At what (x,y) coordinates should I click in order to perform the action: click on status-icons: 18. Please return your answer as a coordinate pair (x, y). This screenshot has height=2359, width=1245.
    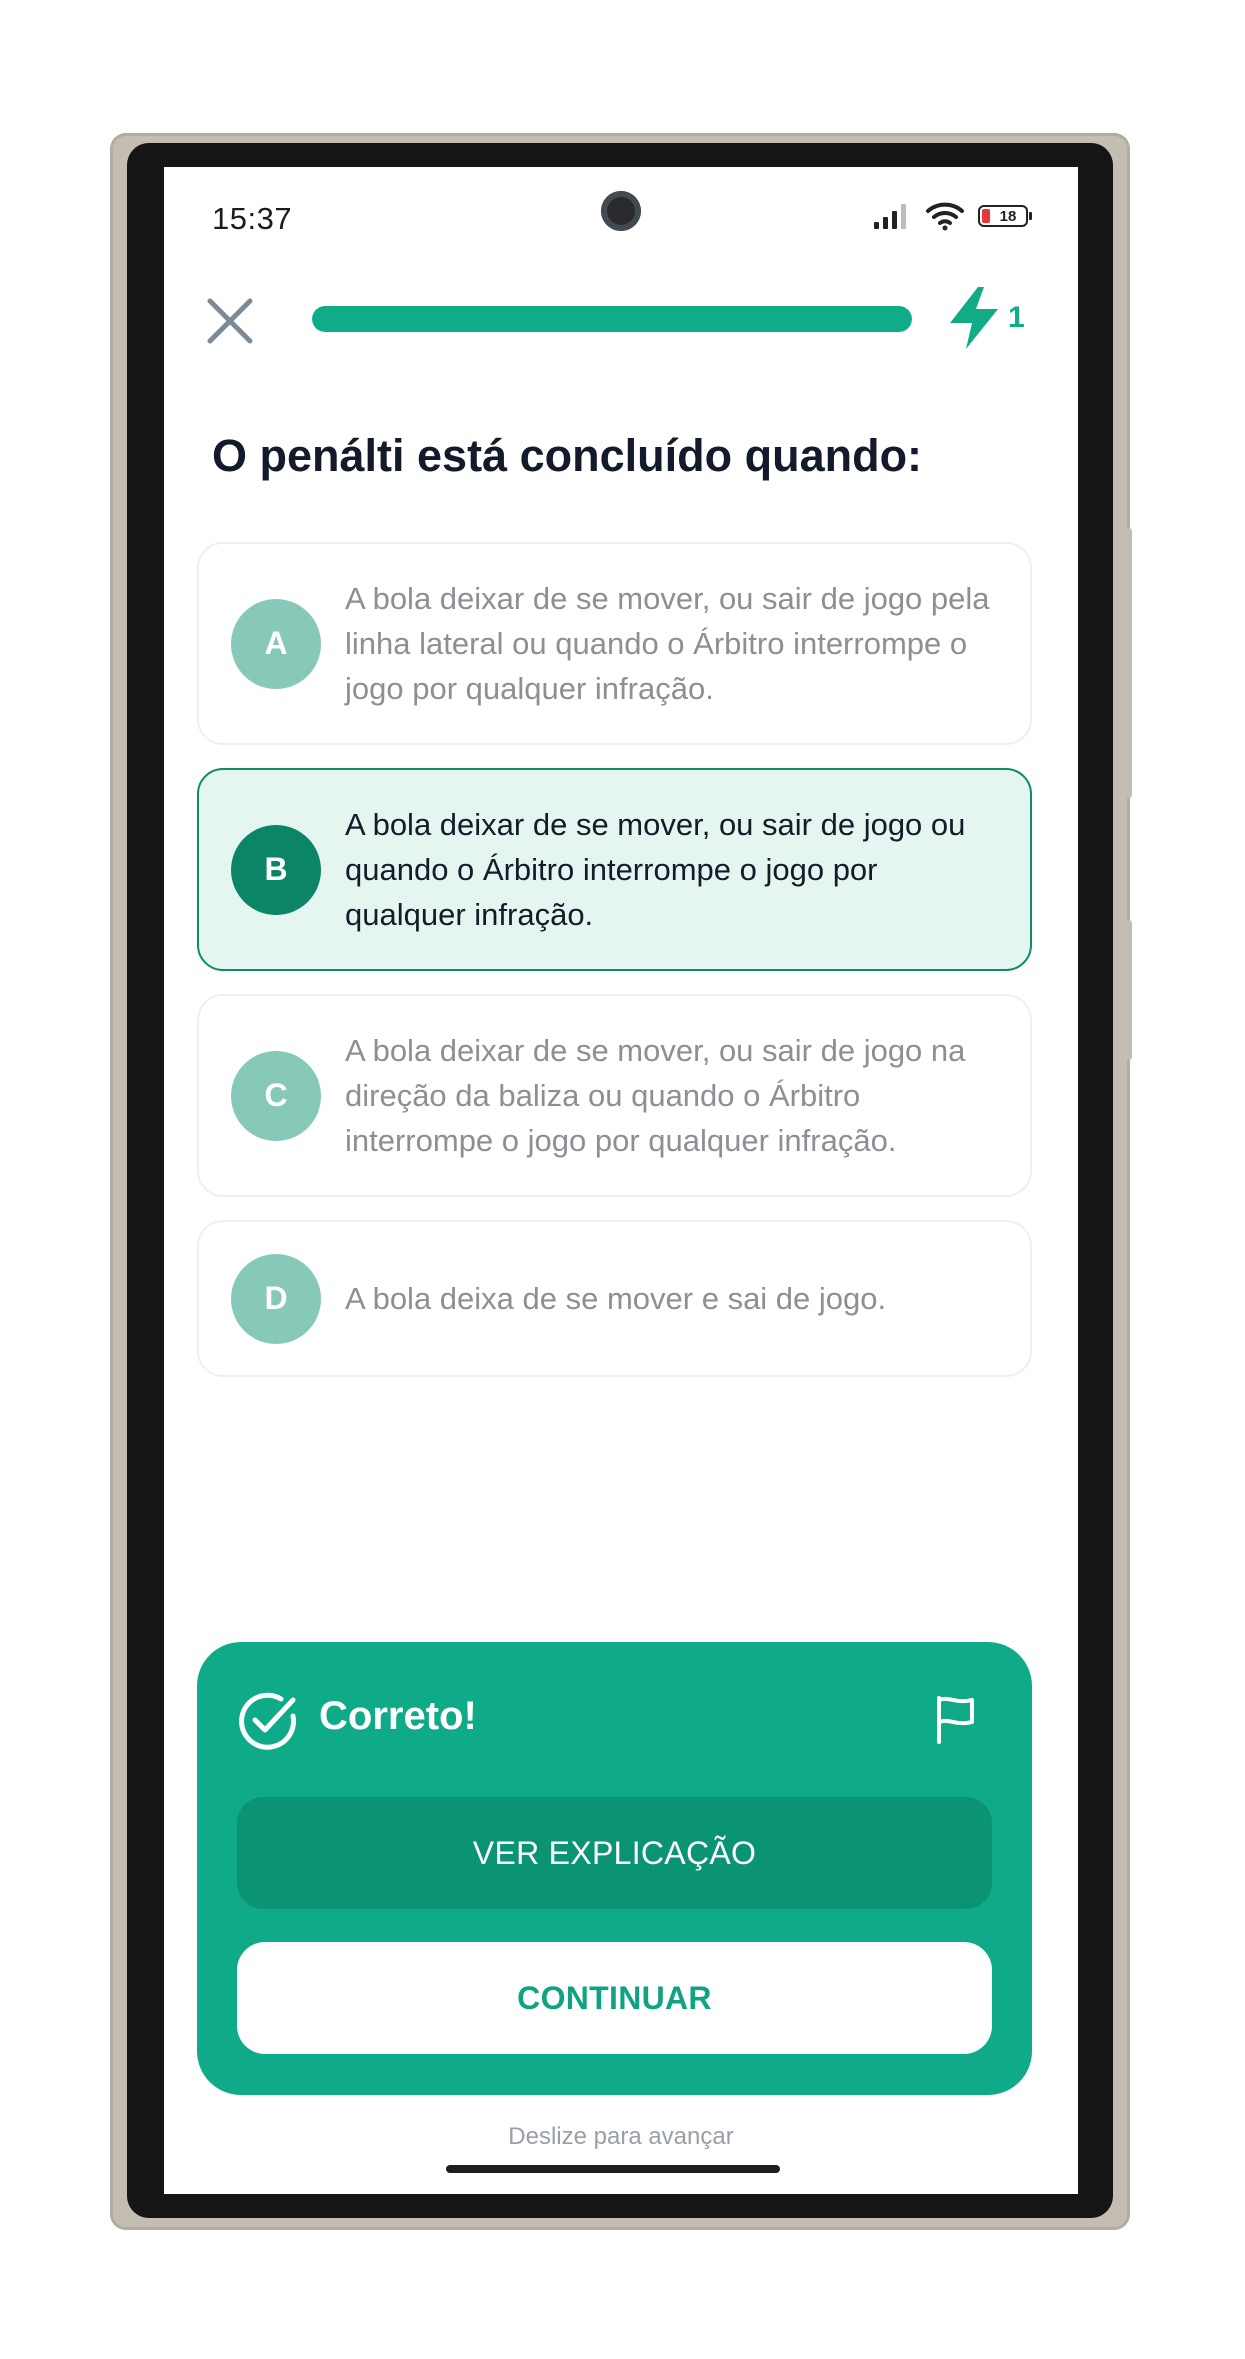
    Looking at the image, I should click on (952, 216).